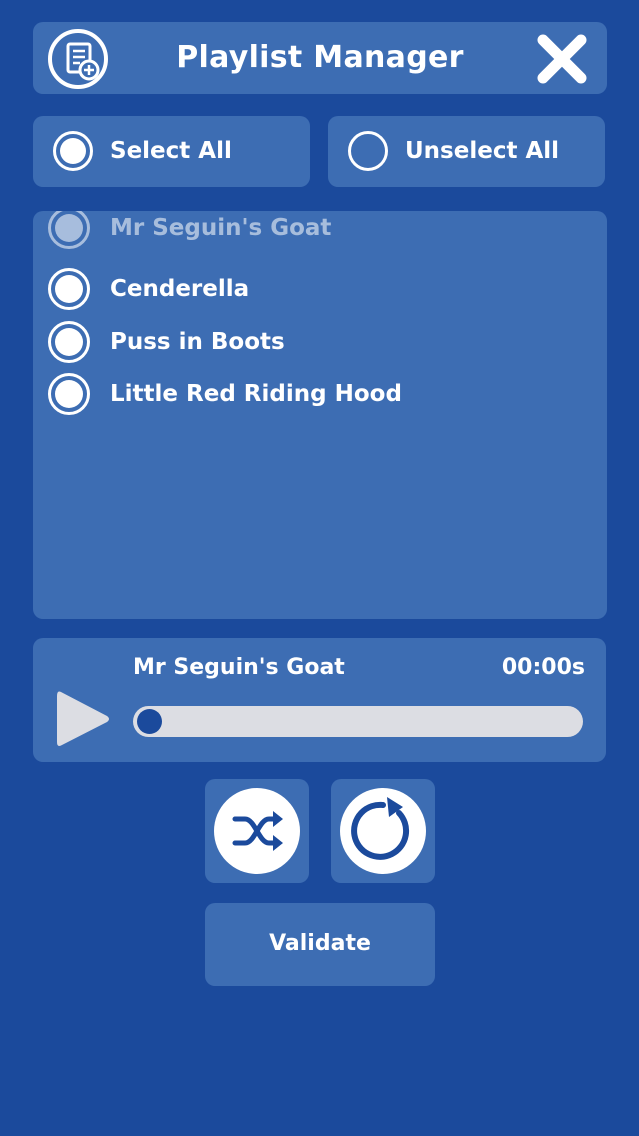 The width and height of the screenshot is (639, 1136). I want to click on list-item: Little Red Riding Hood, so click(318, 393).